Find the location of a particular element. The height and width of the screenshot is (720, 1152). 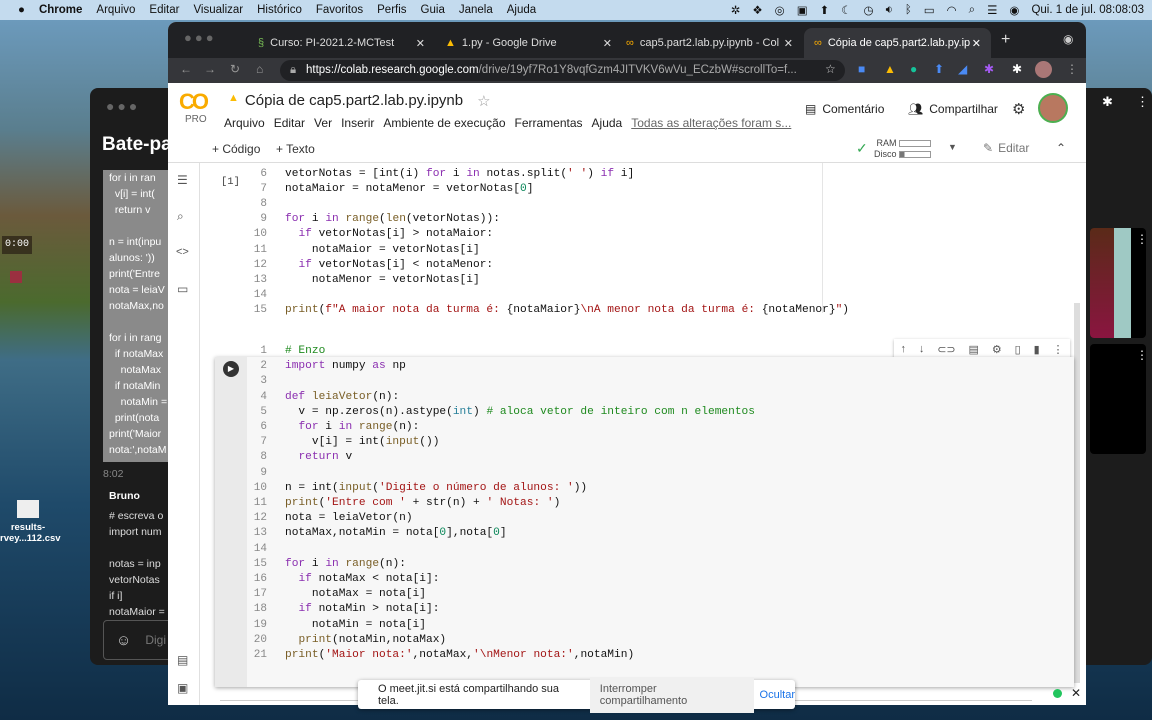

tab-colab-copy: ∞ Cópia de cap5.part2.lab.py.ip ✕ is located at coordinates (897, 43).